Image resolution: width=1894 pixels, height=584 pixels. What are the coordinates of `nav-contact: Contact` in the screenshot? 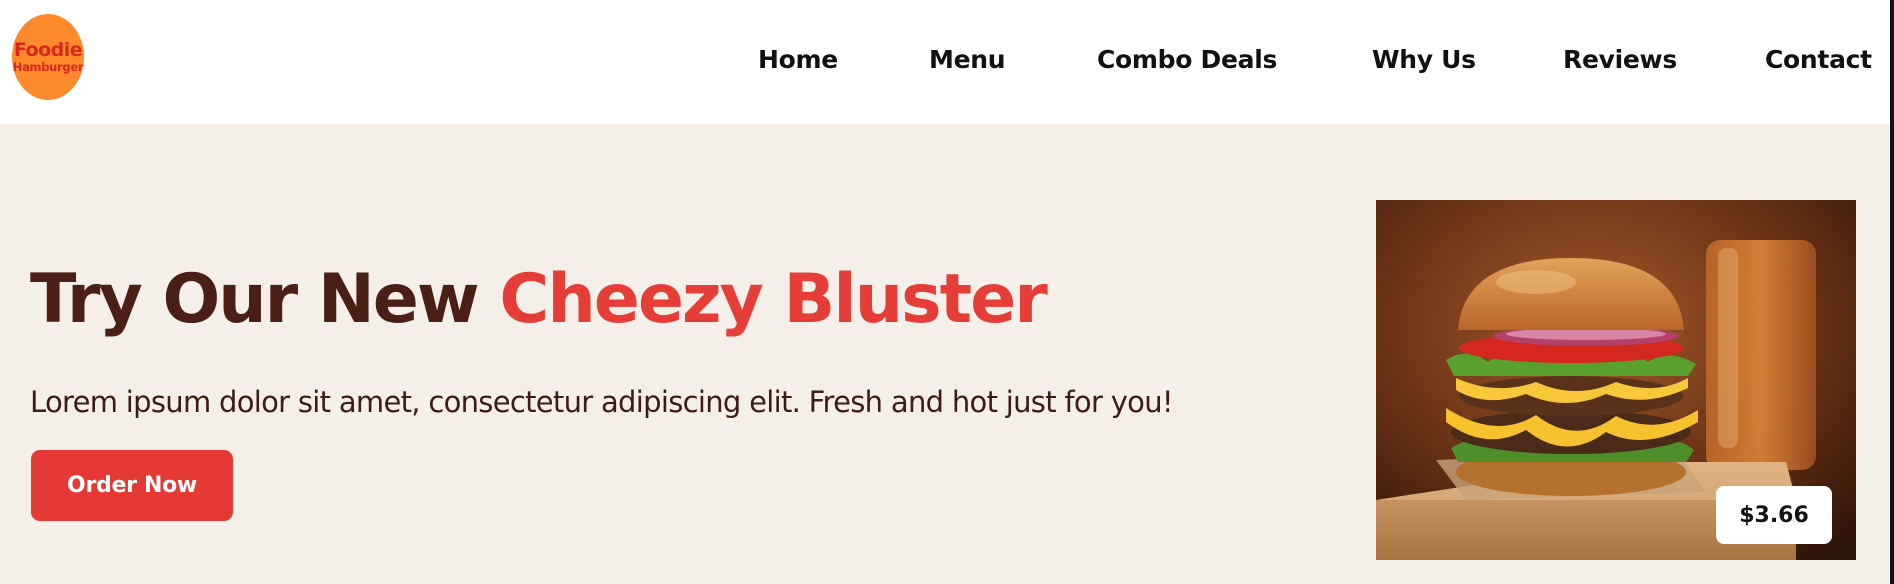 It's located at (1818, 60).